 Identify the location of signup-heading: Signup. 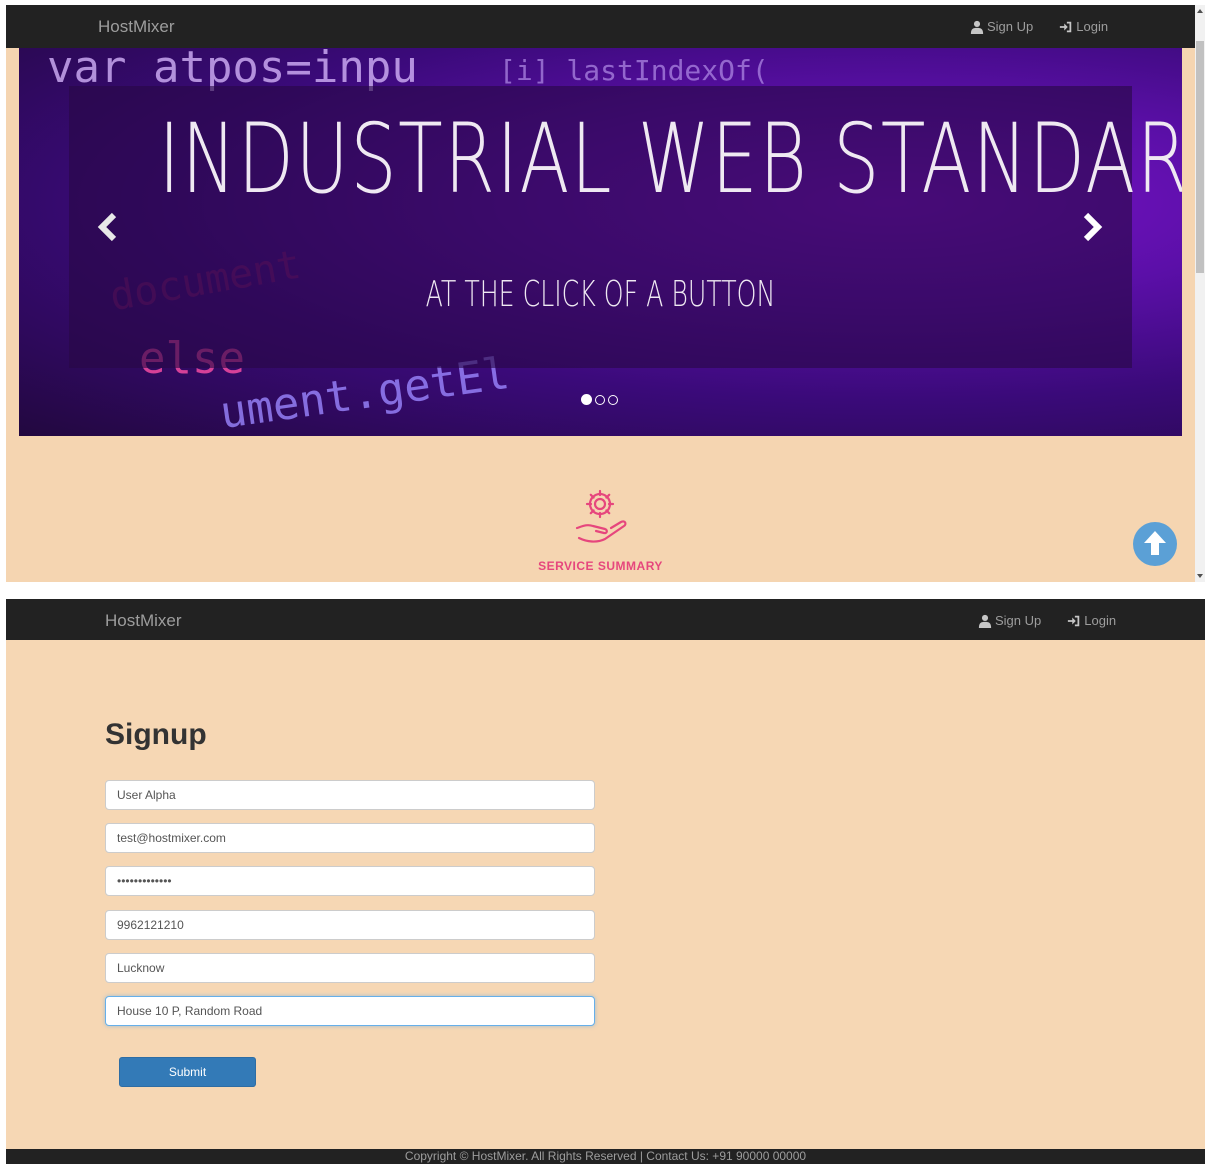
(156, 734).